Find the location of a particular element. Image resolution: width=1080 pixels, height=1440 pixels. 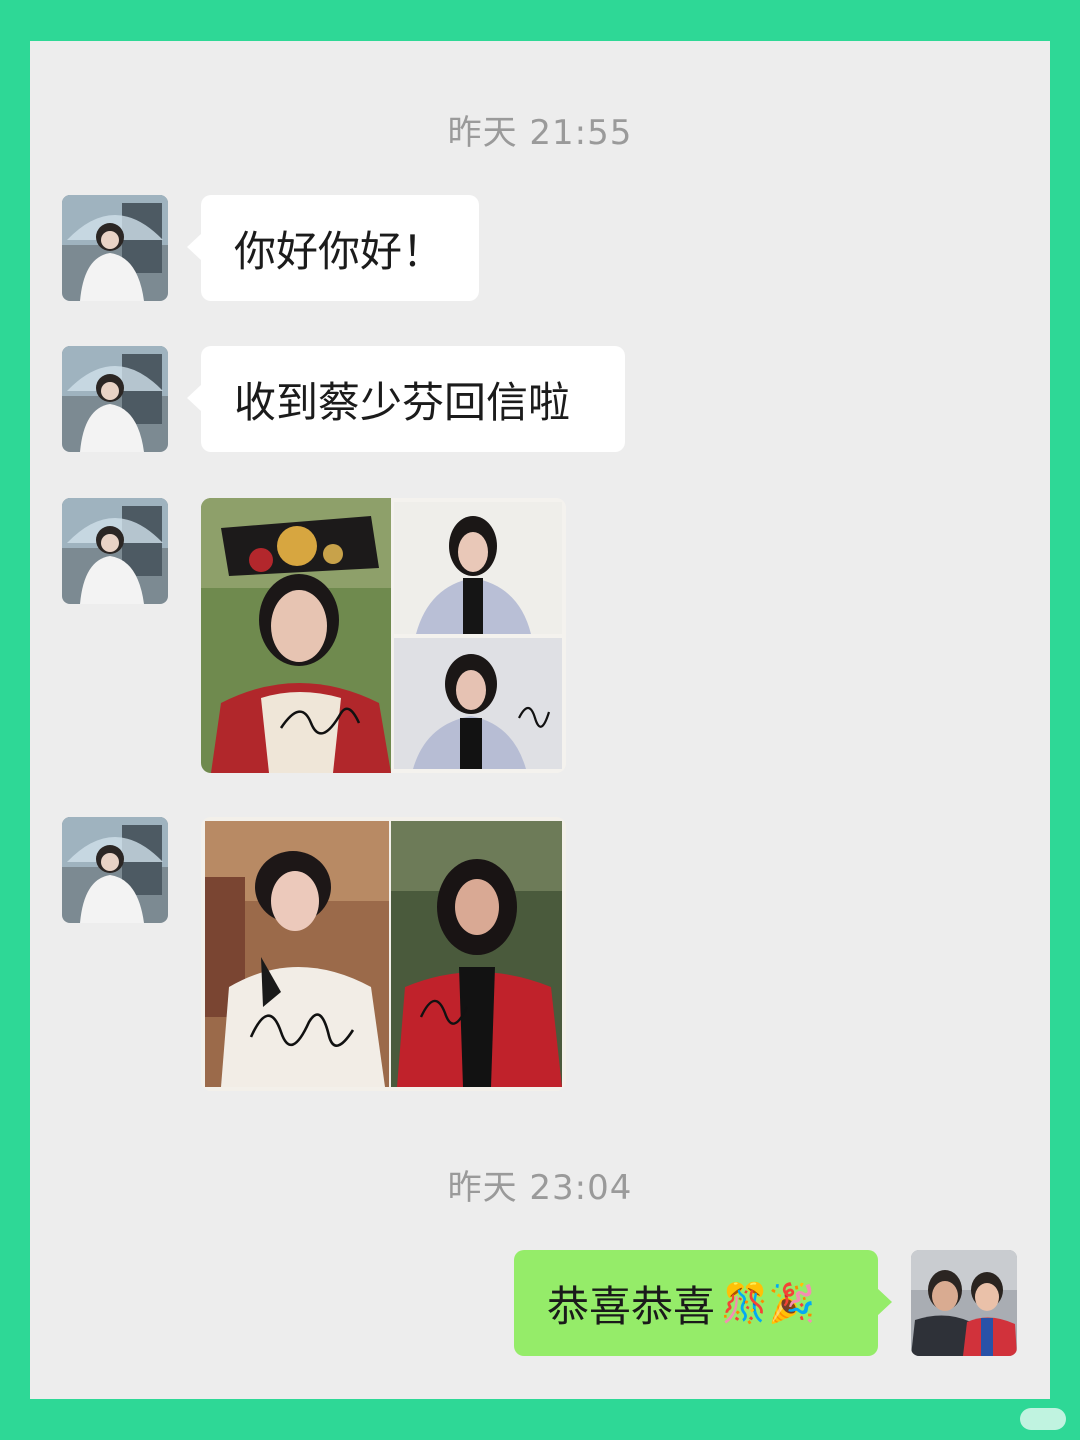

timestamp: 昨天 23:04 is located at coordinates (540, 1188).